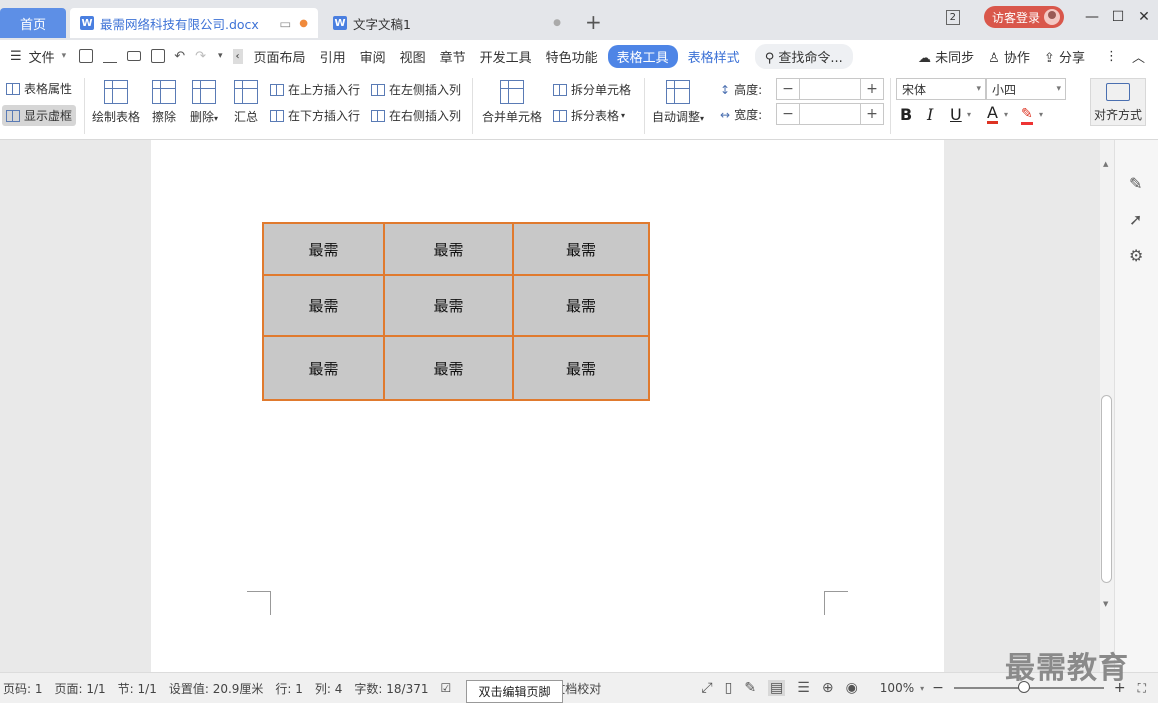 Image resolution: width=1158 pixels, height=703 pixels. I want to click on eye-protect-icon: ◉, so click(852, 688).